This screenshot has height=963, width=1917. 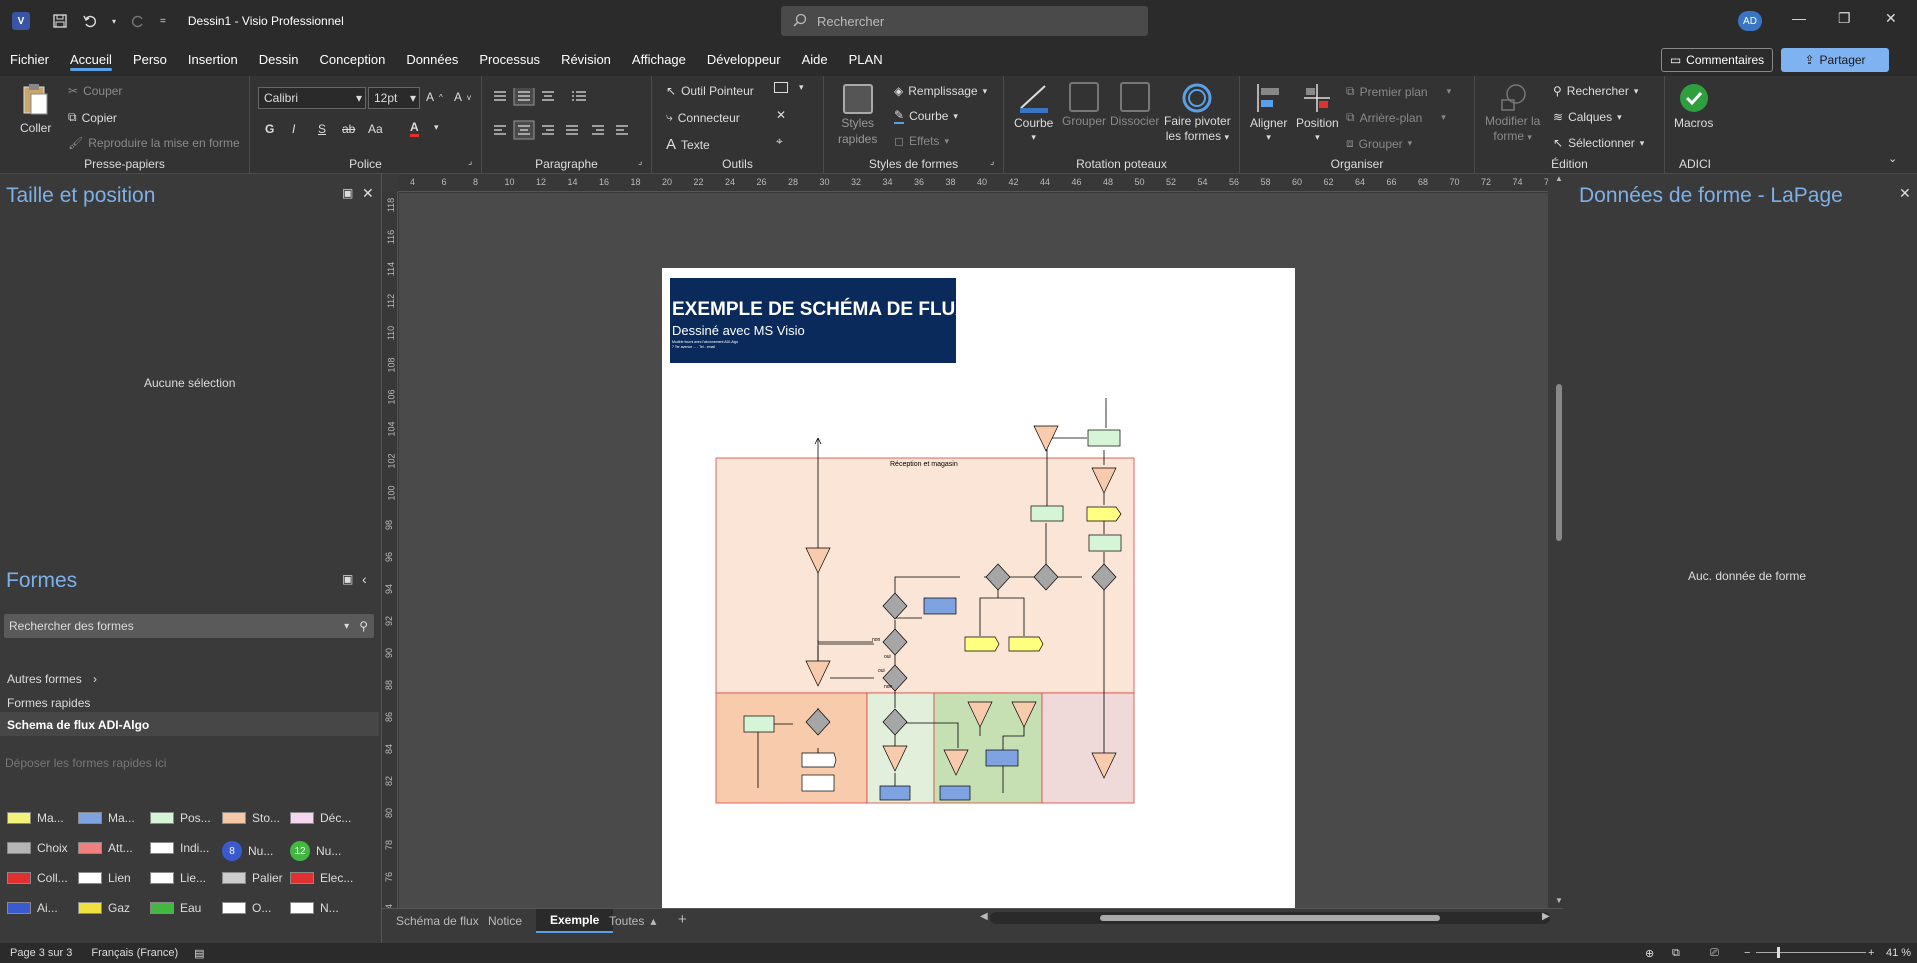 What do you see at coordinates (1892, 158) in the screenshot?
I see `collapse-ribbon-icon: ⌄` at bounding box center [1892, 158].